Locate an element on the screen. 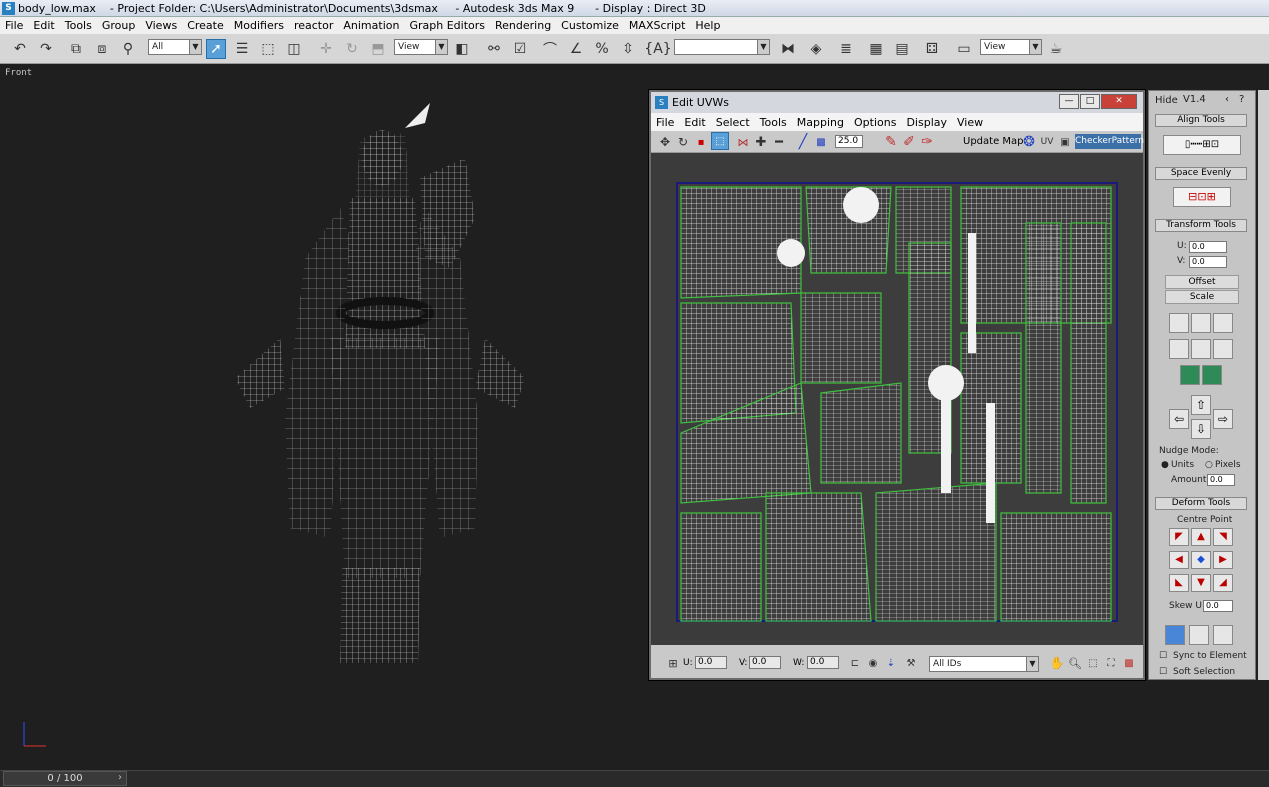 This screenshot has height=787, width=1269. select-link-icon: ⧉ is located at coordinates (76, 49).